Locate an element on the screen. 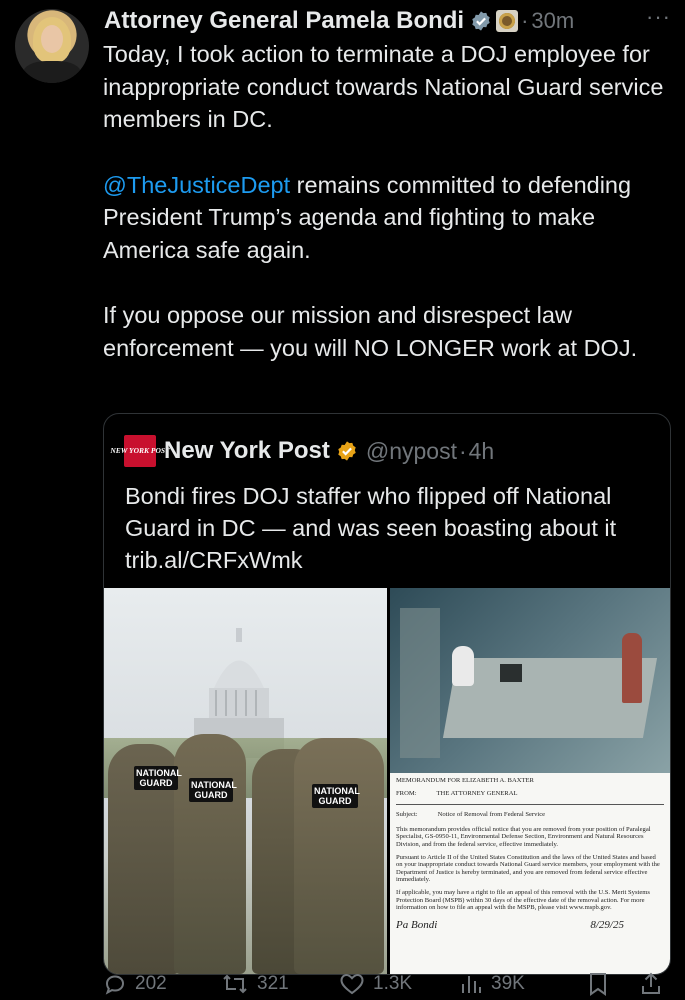 This screenshot has width=685, height=1000. nypost-logo-icon: NEW YORK POST is located at coordinates (140, 451).